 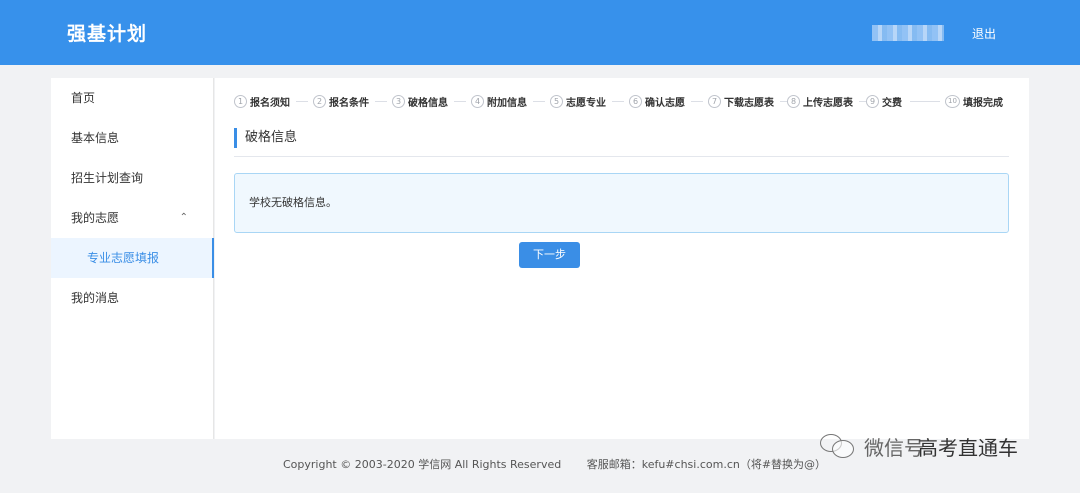 I want to click on notice-box: 学校无破格信息。, so click(x=621, y=203).